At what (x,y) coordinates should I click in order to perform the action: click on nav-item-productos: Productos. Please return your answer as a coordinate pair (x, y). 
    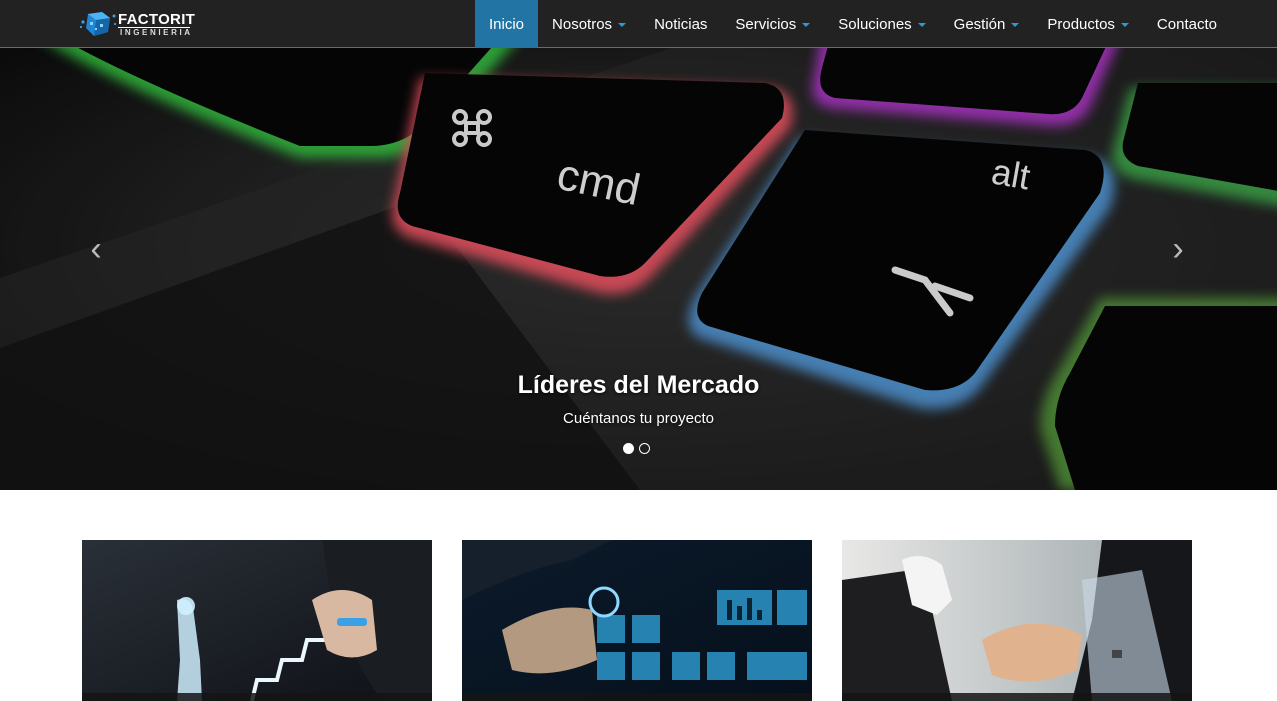
    Looking at the image, I should click on (1088, 24).